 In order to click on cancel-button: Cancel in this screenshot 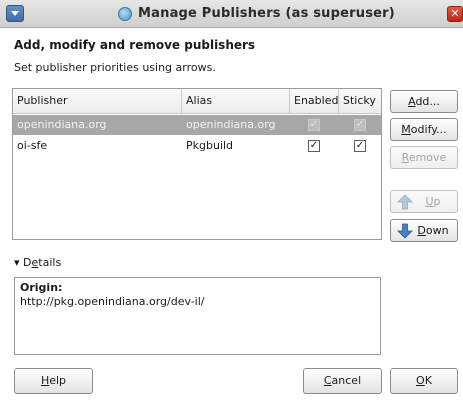, I will do `click(342, 381)`.